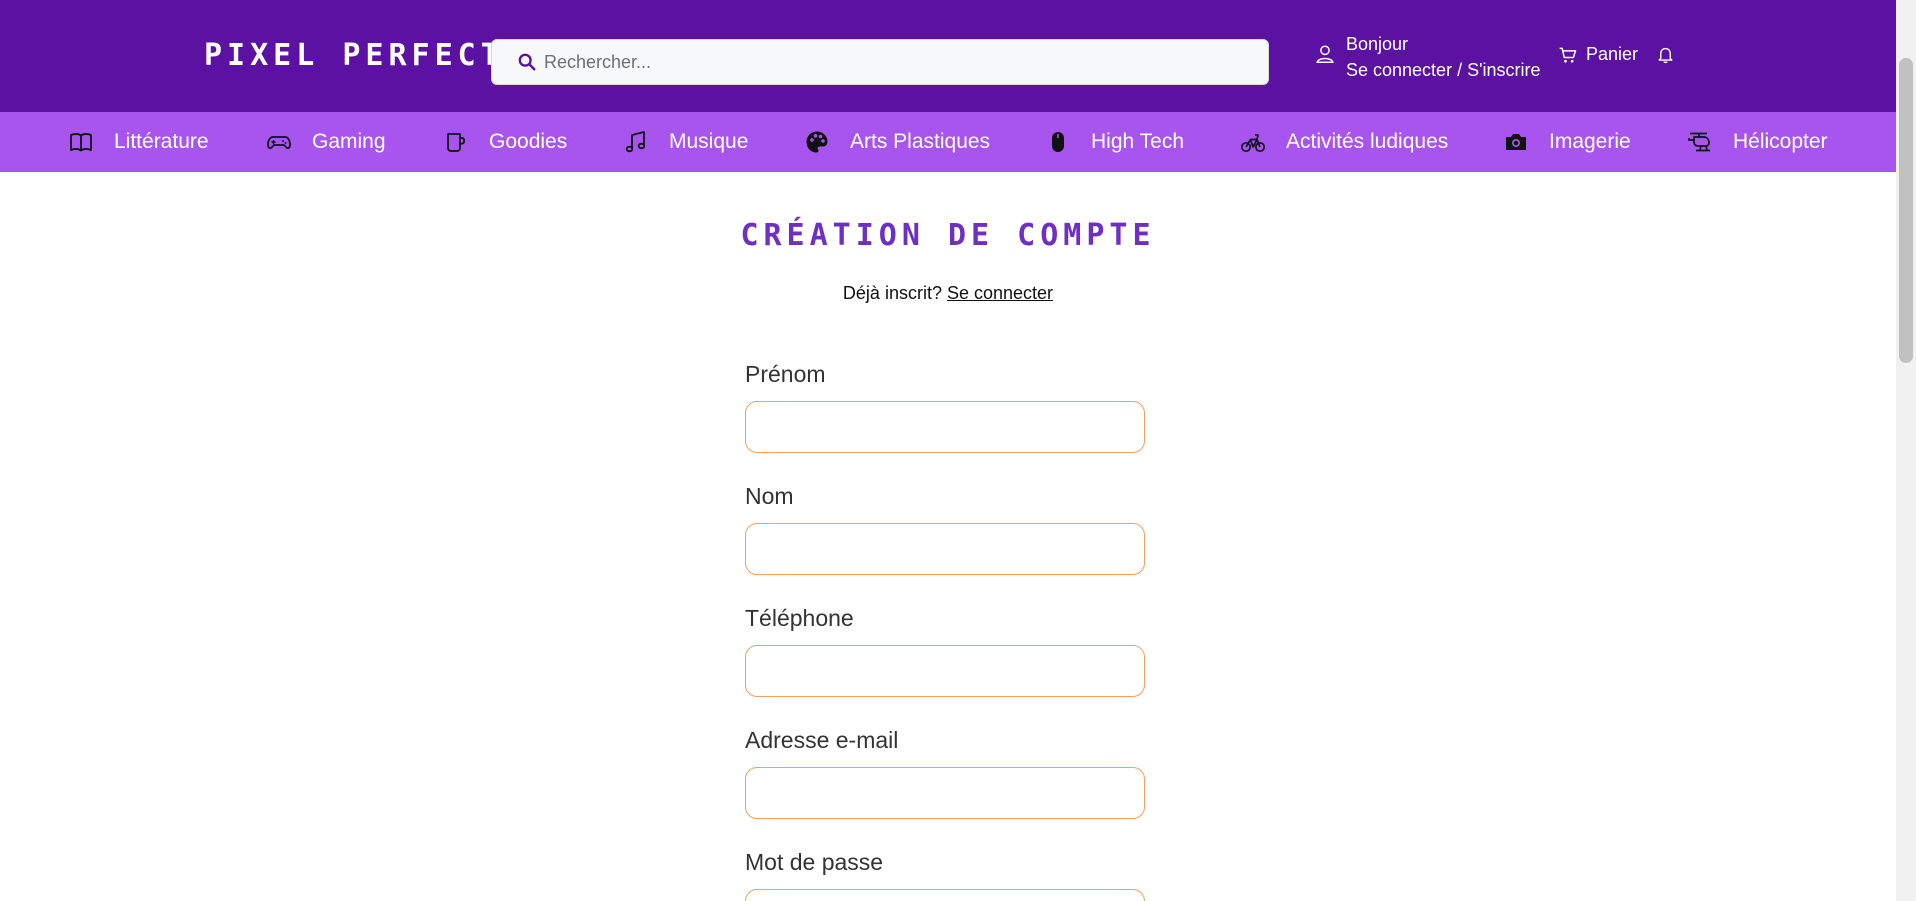 This screenshot has height=901, width=1916. Describe the element at coordinates (948, 235) in the screenshot. I see `page-title: CRÉATION DE COMPTE` at that location.